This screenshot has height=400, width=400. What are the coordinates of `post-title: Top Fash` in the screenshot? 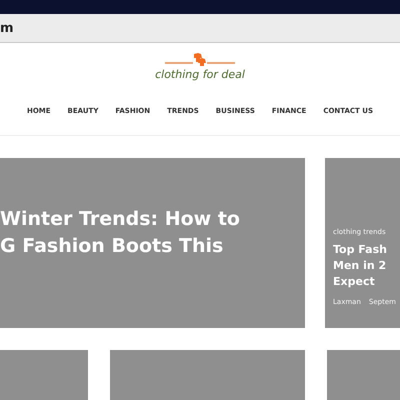 It's located at (366, 250).